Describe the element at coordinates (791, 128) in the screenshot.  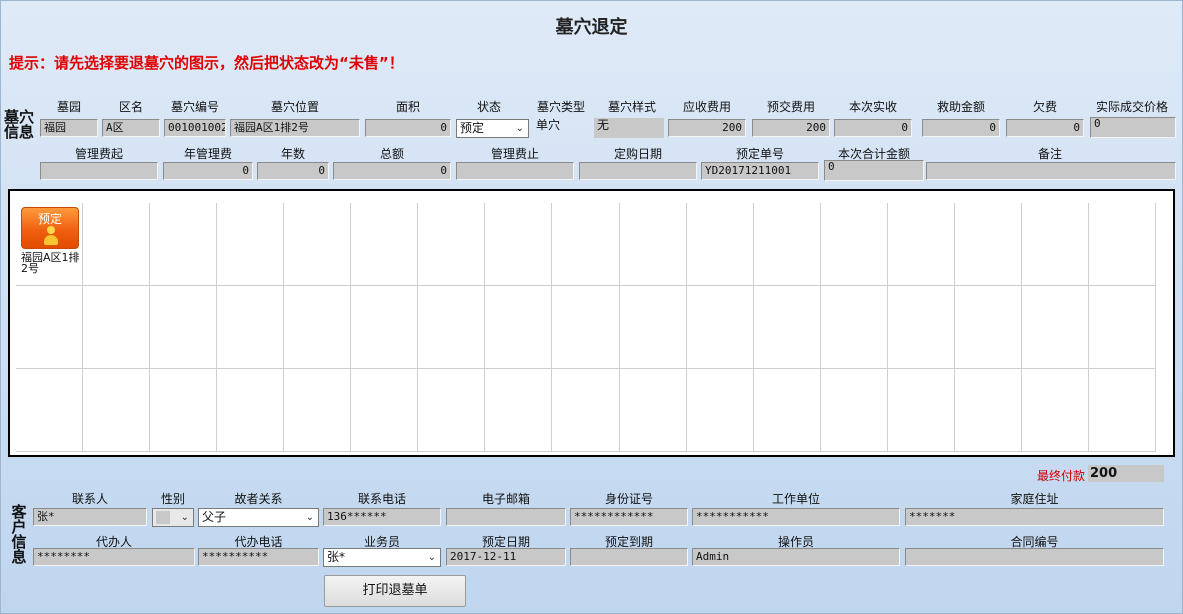
I see `prepaid-field: 200` at that location.